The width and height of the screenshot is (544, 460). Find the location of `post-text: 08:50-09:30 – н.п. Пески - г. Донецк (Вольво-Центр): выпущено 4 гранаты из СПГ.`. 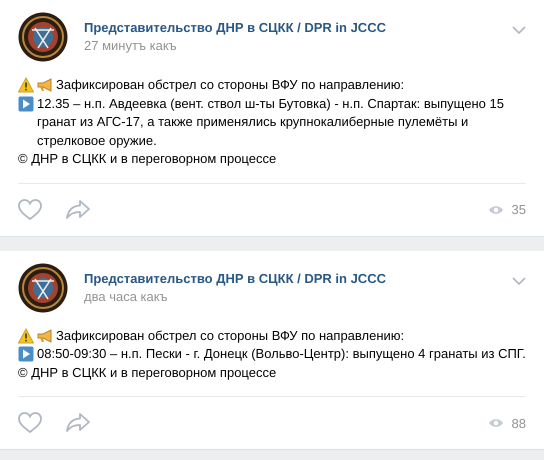

post-text: 08:50-09:30 – н.п. Пески - г. Донецк (Вольво-Центр): выпущено 4 гранаты из СПГ. is located at coordinates (281, 354).